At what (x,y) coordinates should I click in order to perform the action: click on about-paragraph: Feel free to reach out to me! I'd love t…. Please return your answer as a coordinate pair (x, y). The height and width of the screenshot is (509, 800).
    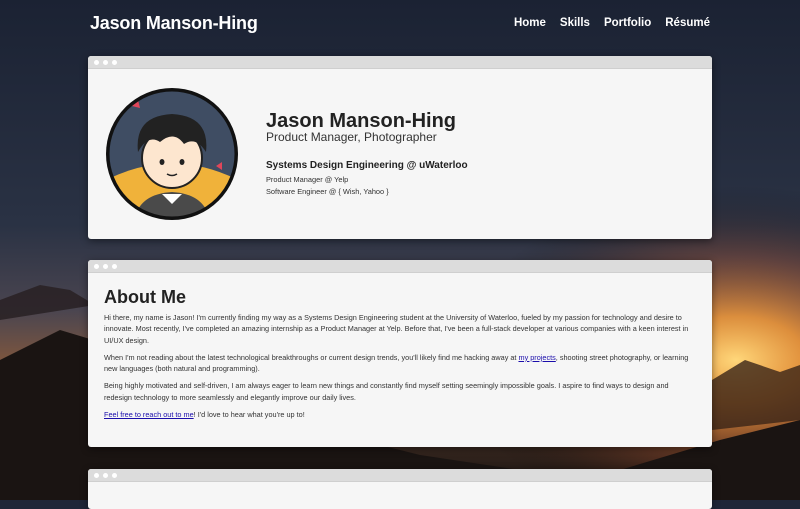
    Looking at the image, I should click on (400, 414).